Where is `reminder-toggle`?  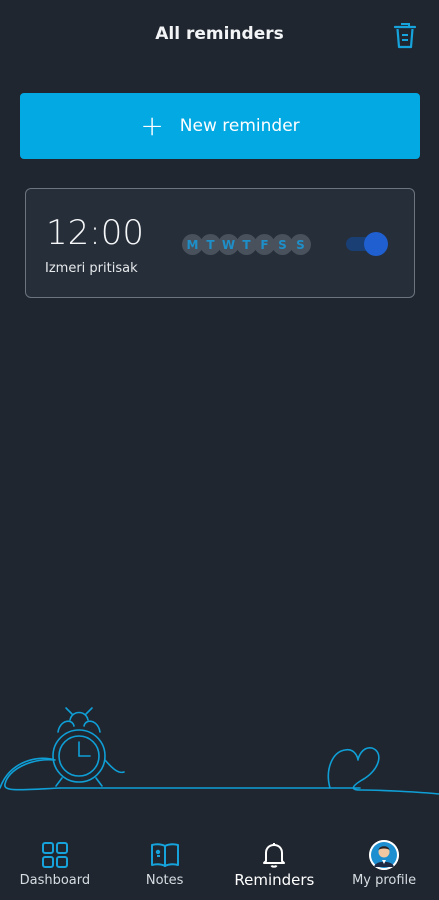
reminder-toggle is located at coordinates (367, 244).